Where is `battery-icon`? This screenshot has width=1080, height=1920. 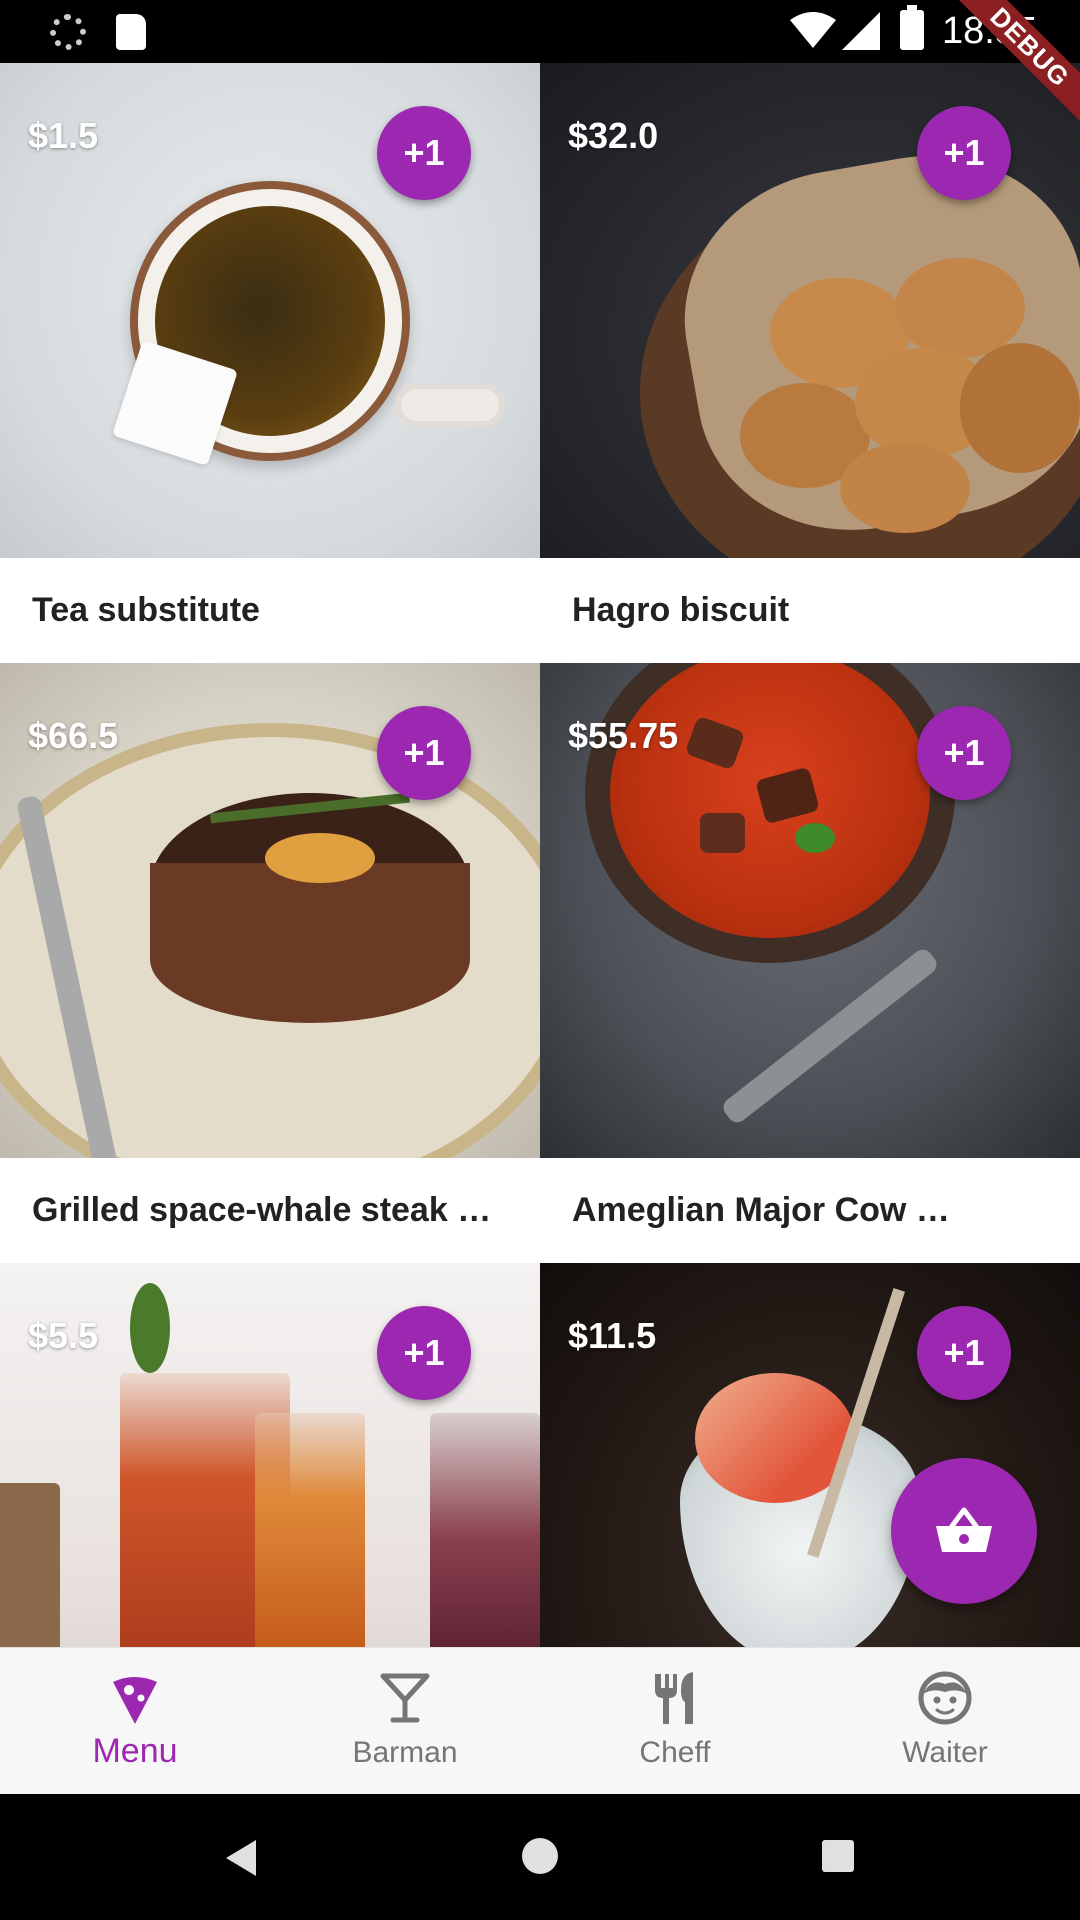 battery-icon is located at coordinates (912, 27).